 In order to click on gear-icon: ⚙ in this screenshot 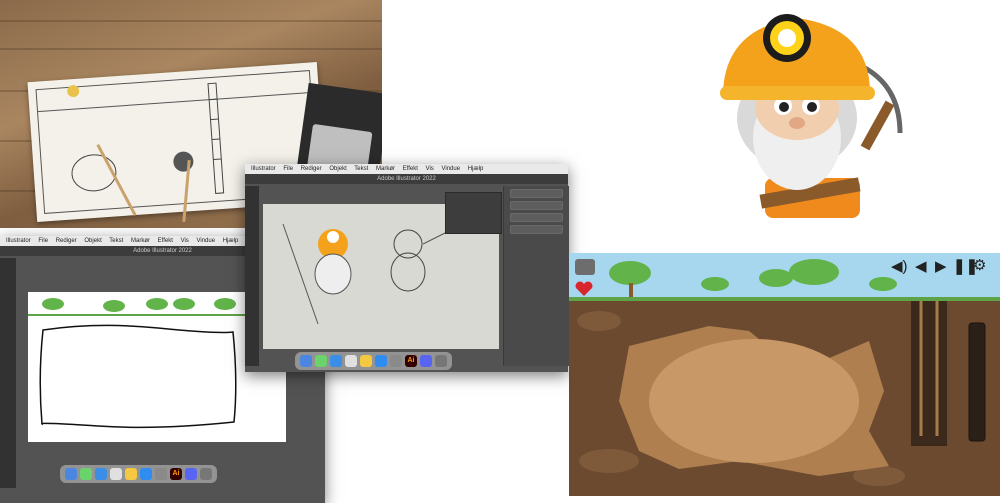, I will do `click(979, 266)`.